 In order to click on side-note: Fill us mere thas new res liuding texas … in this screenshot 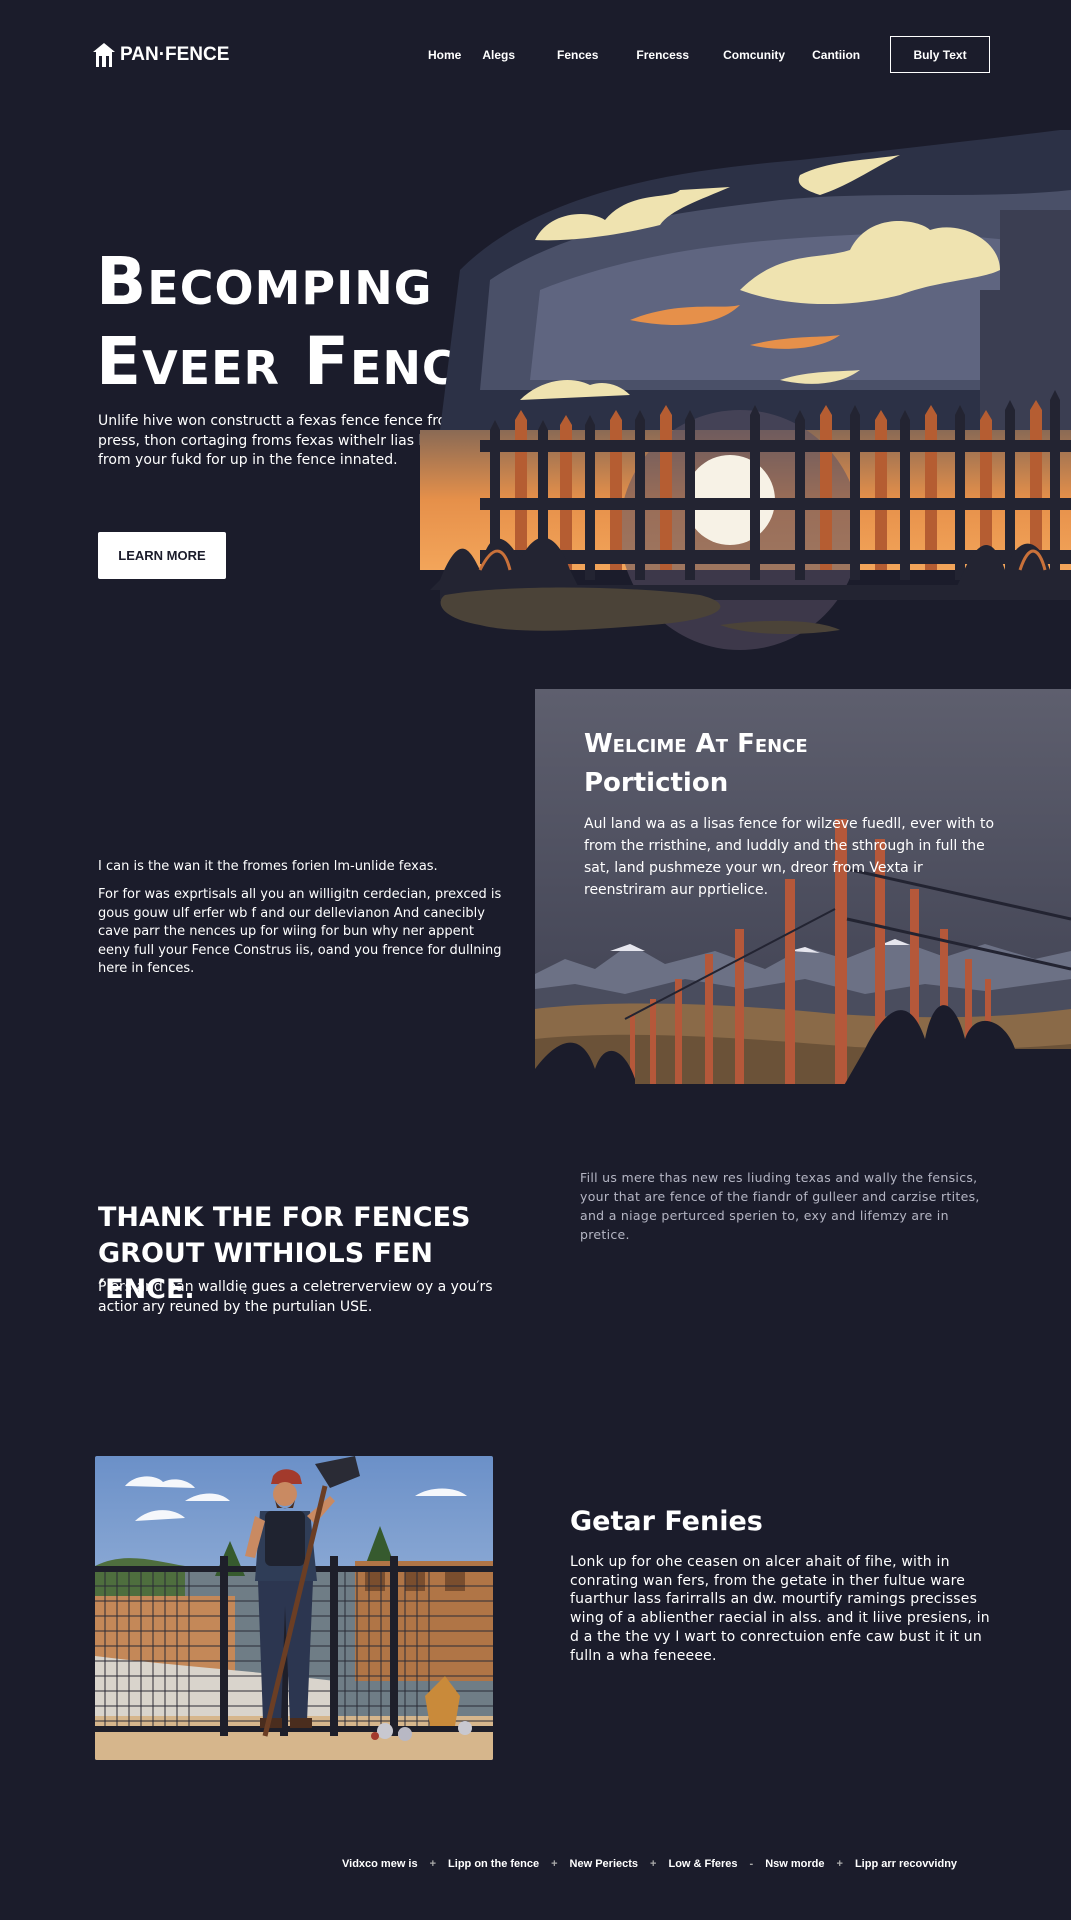, I will do `click(780, 1206)`.